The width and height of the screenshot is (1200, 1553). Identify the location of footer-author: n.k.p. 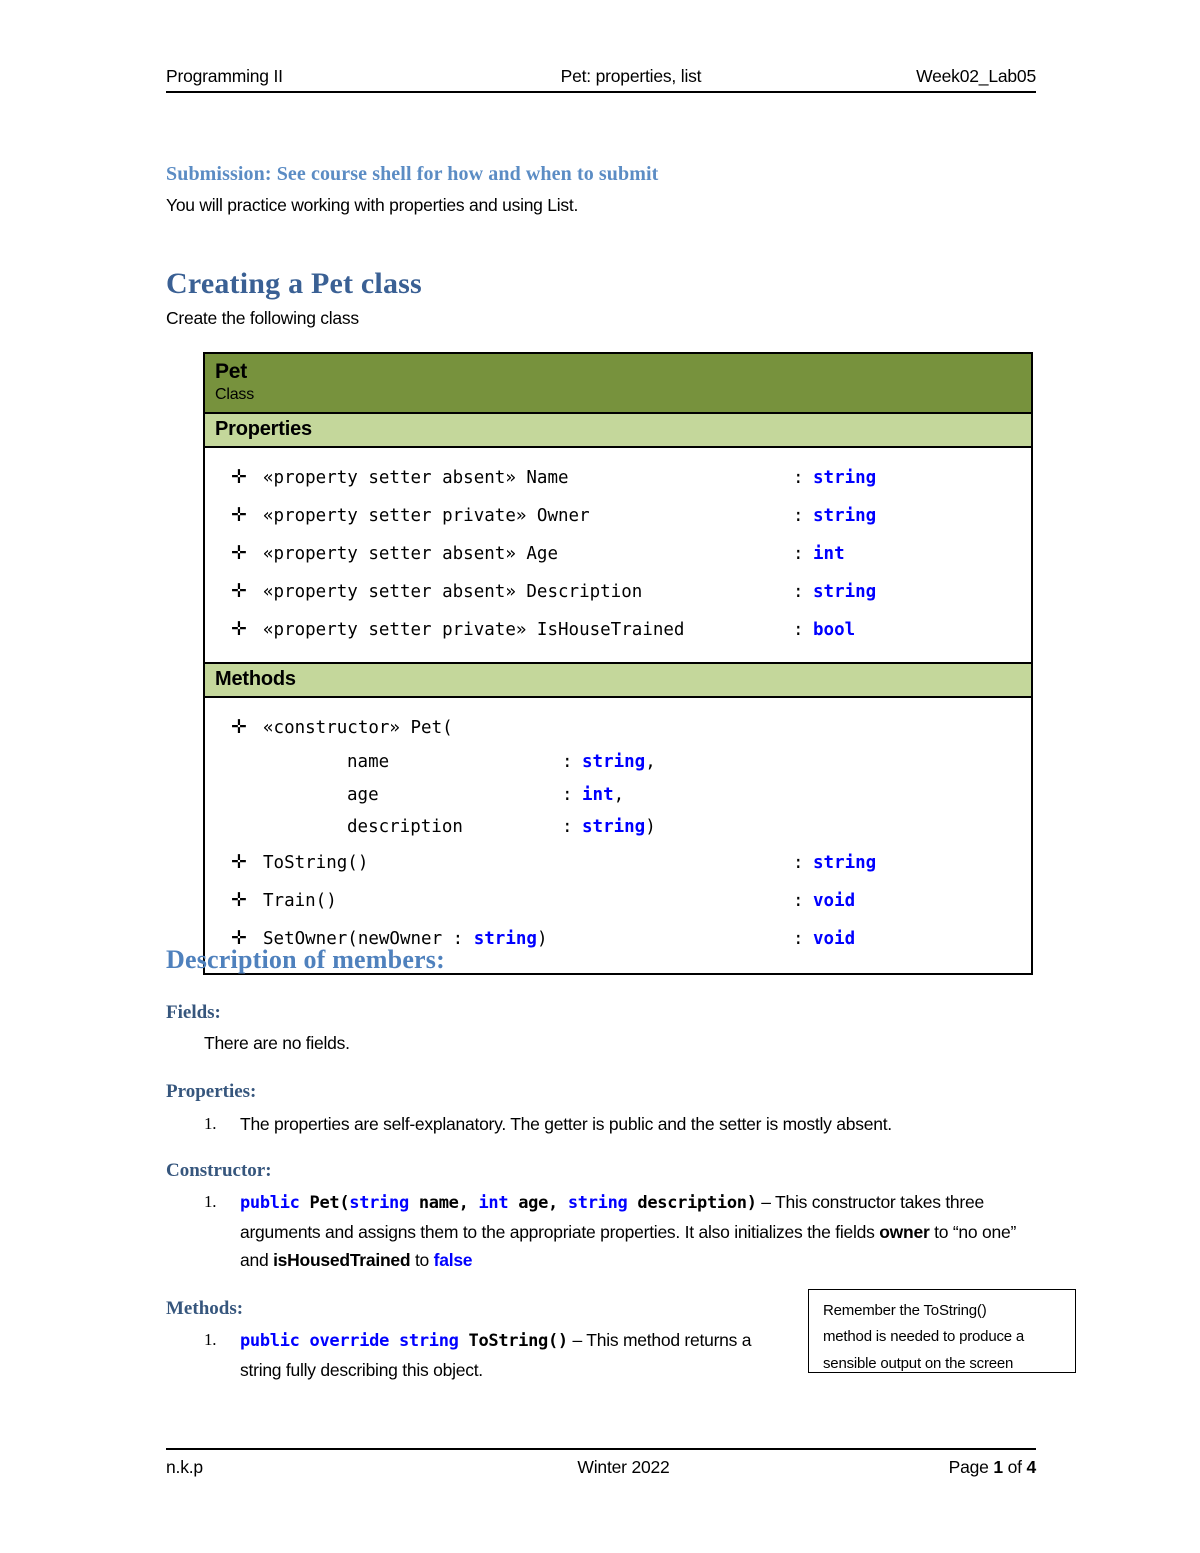
(184, 1467).